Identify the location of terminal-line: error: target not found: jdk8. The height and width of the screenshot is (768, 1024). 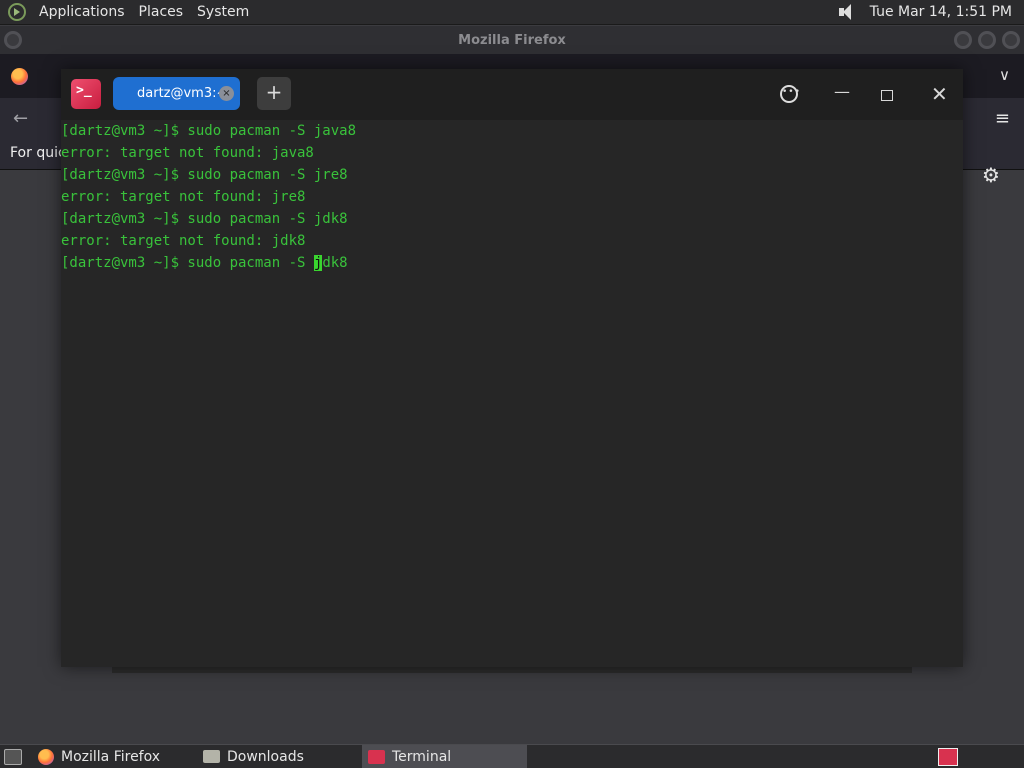
(183, 241).